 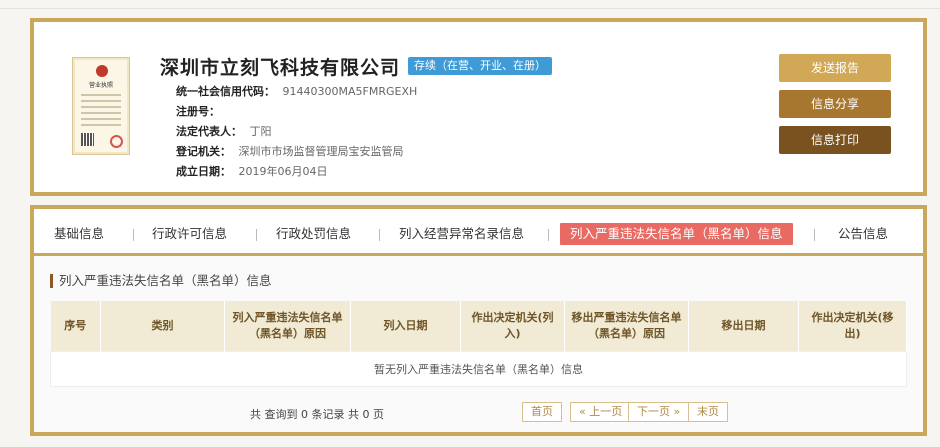 I want to click on official-seal-icon, so click(x=116, y=141).